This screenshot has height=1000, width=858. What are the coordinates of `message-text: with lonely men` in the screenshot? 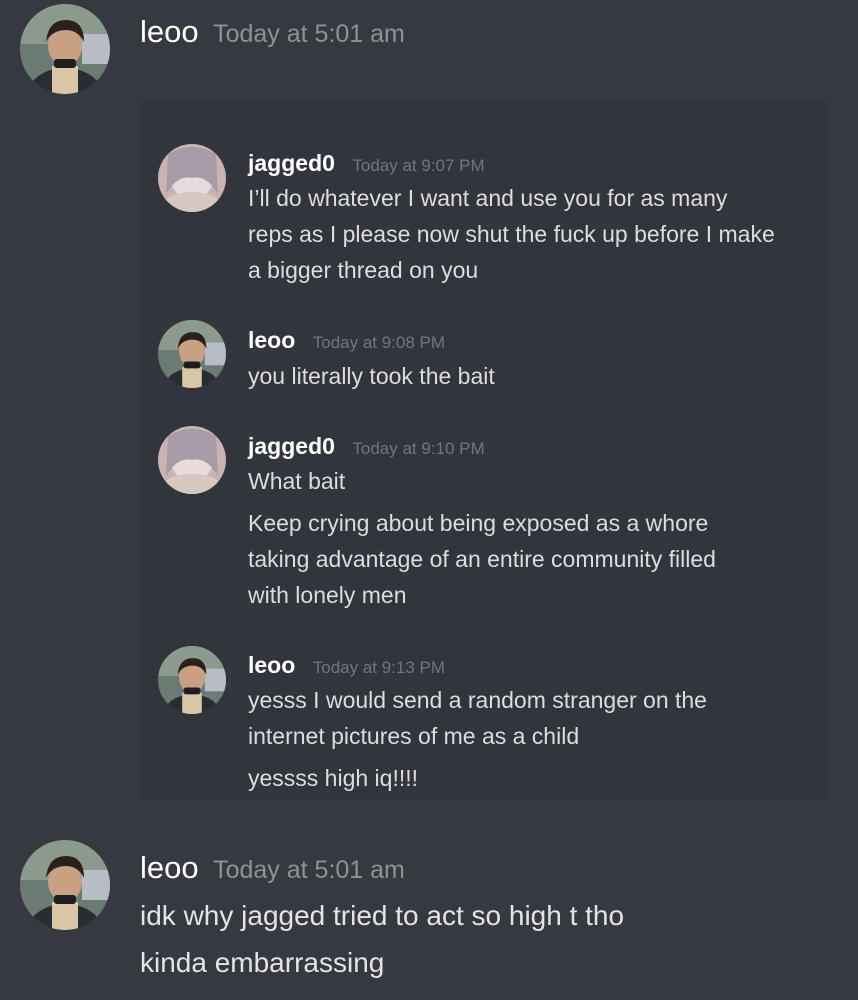 It's located at (327, 595).